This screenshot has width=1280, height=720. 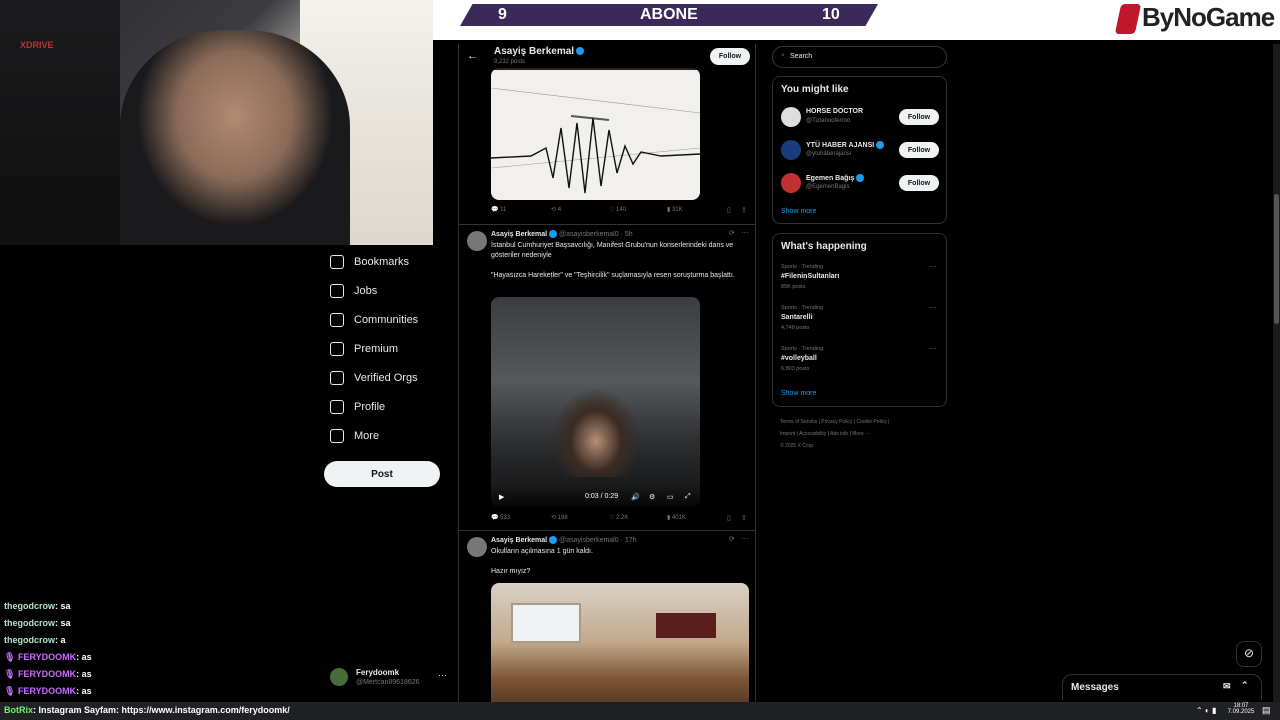 What do you see at coordinates (337, 436) in the screenshot?
I see `more-circle-icon` at bounding box center [337, 436].